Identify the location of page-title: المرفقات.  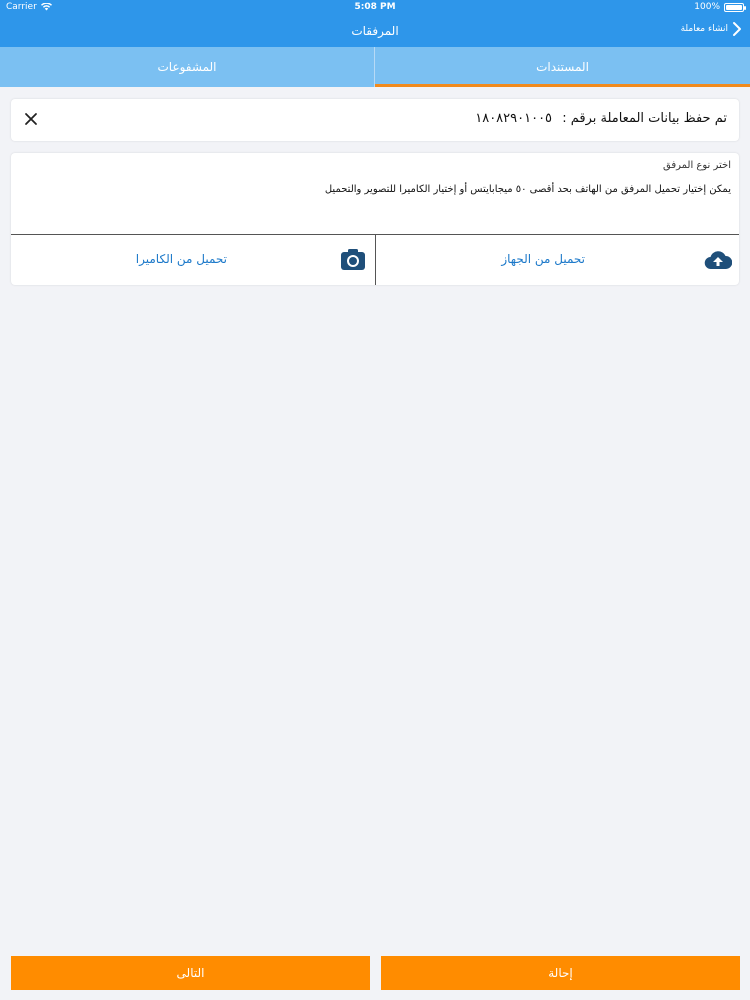
(375, 31).